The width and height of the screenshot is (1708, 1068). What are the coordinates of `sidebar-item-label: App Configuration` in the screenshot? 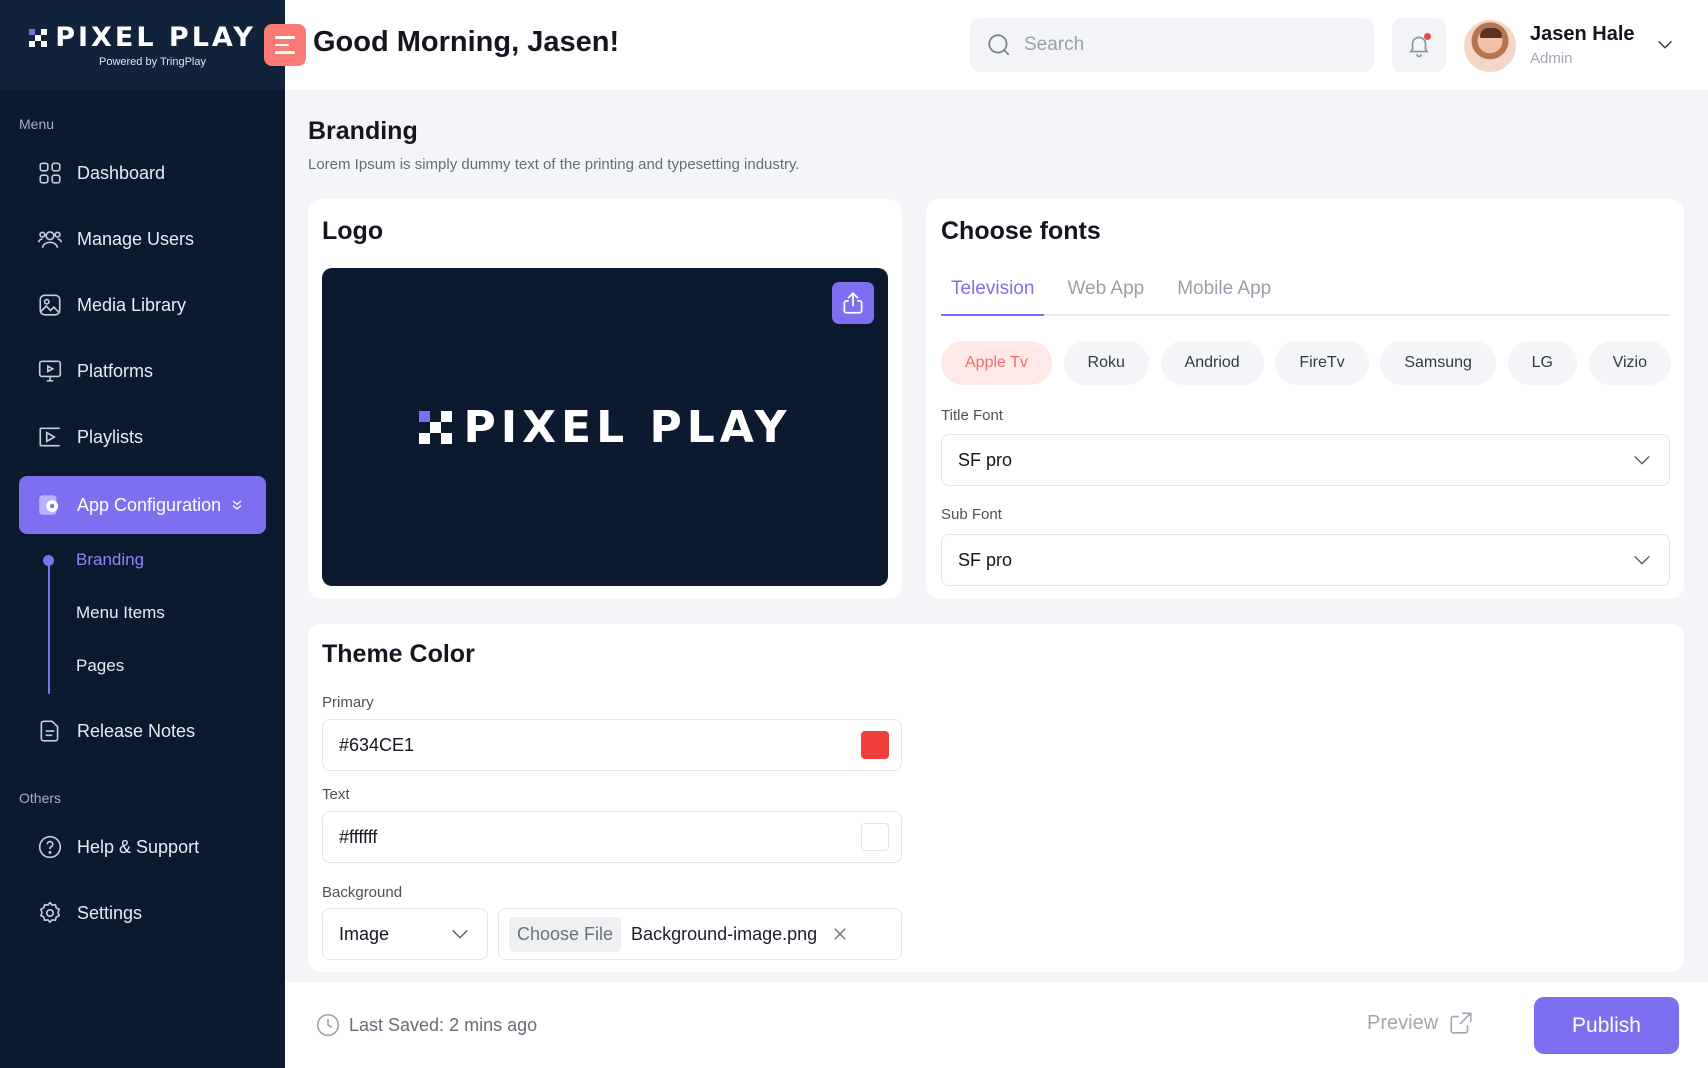 It's located at (149, 504).